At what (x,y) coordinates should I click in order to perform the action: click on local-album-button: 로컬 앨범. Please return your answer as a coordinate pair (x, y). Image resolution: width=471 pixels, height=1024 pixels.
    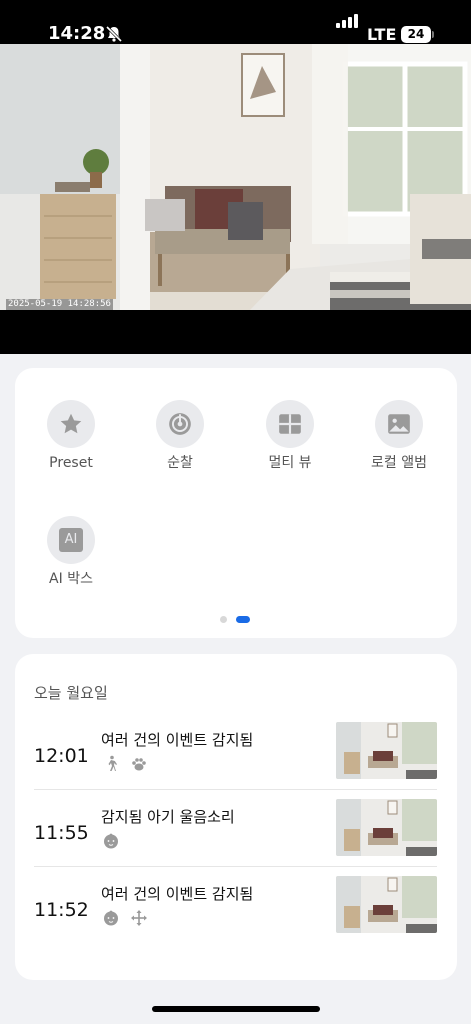
    Looking at the image, I should click on (399, 436).